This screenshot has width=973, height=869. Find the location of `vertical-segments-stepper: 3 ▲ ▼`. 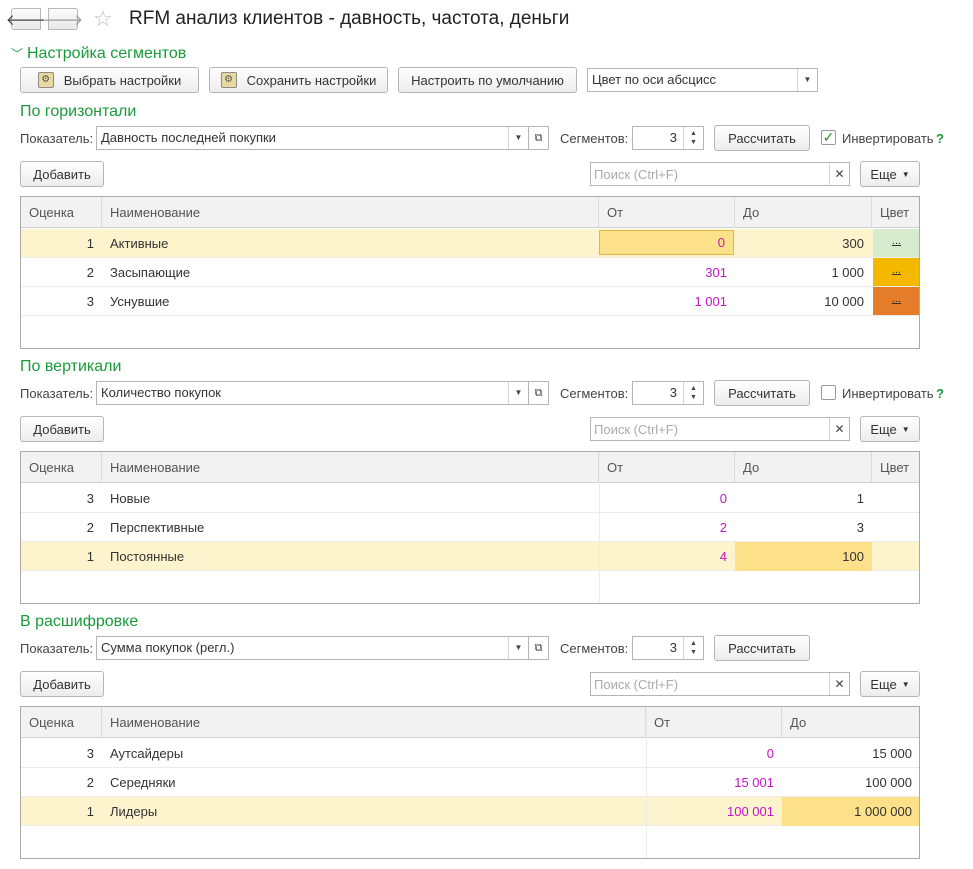

vertical-segments-stepper: 3 ▲ ▼ is located at coordinates (668, 393).